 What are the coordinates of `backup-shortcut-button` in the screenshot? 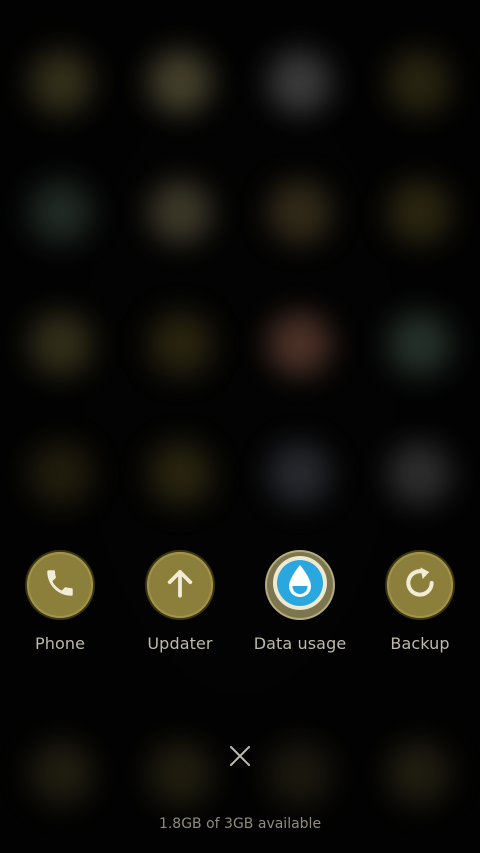 It's located at (420, 585).